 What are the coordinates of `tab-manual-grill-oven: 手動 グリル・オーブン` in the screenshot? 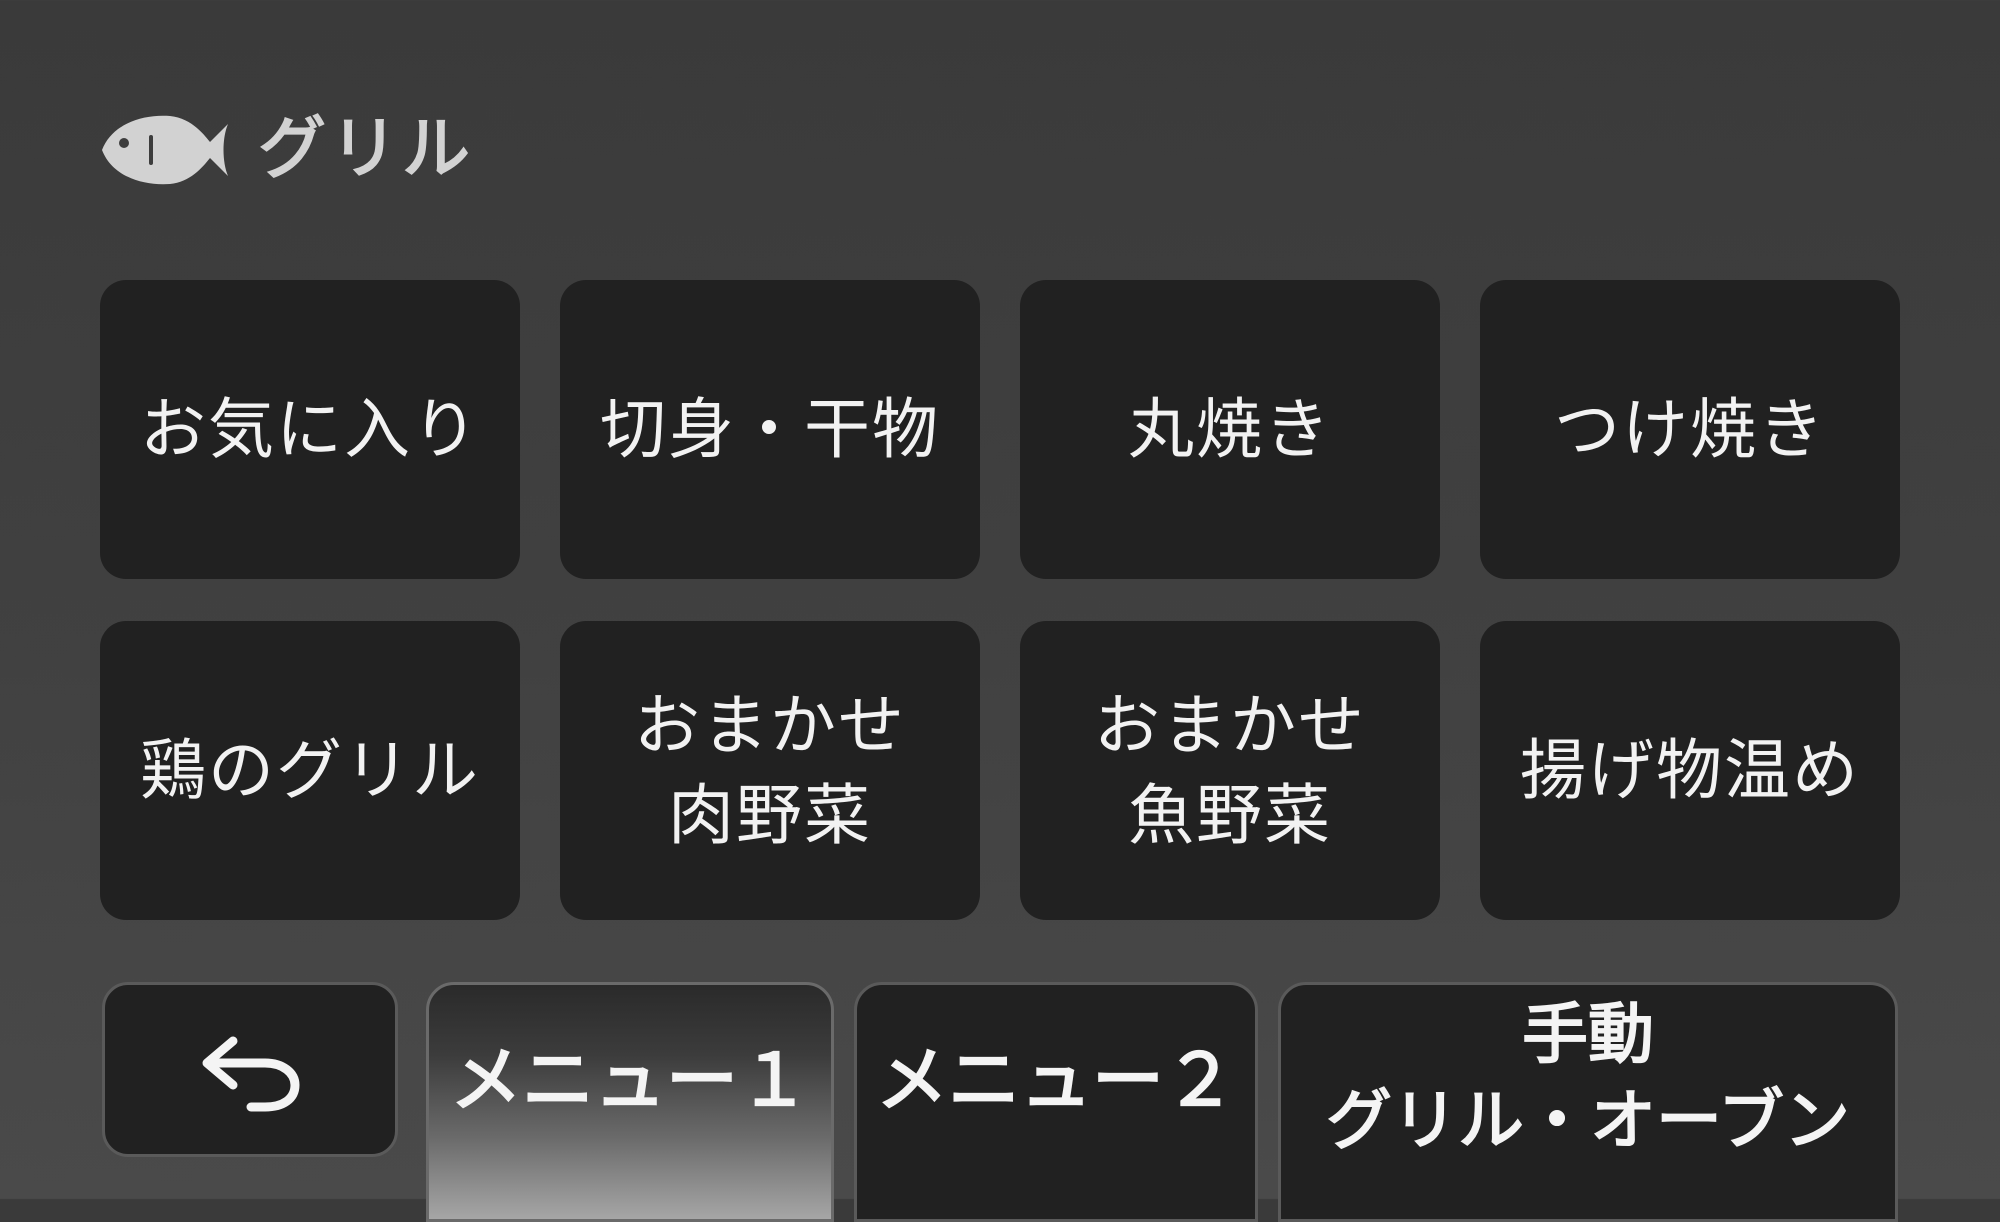 It's located at (1588, 1102).